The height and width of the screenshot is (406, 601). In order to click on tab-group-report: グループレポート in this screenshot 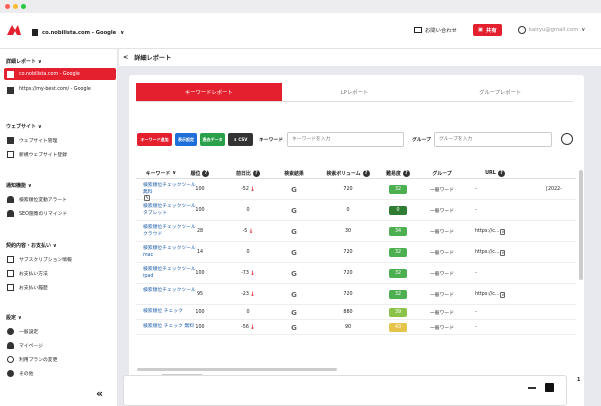, I will do `click(500, 92)`.